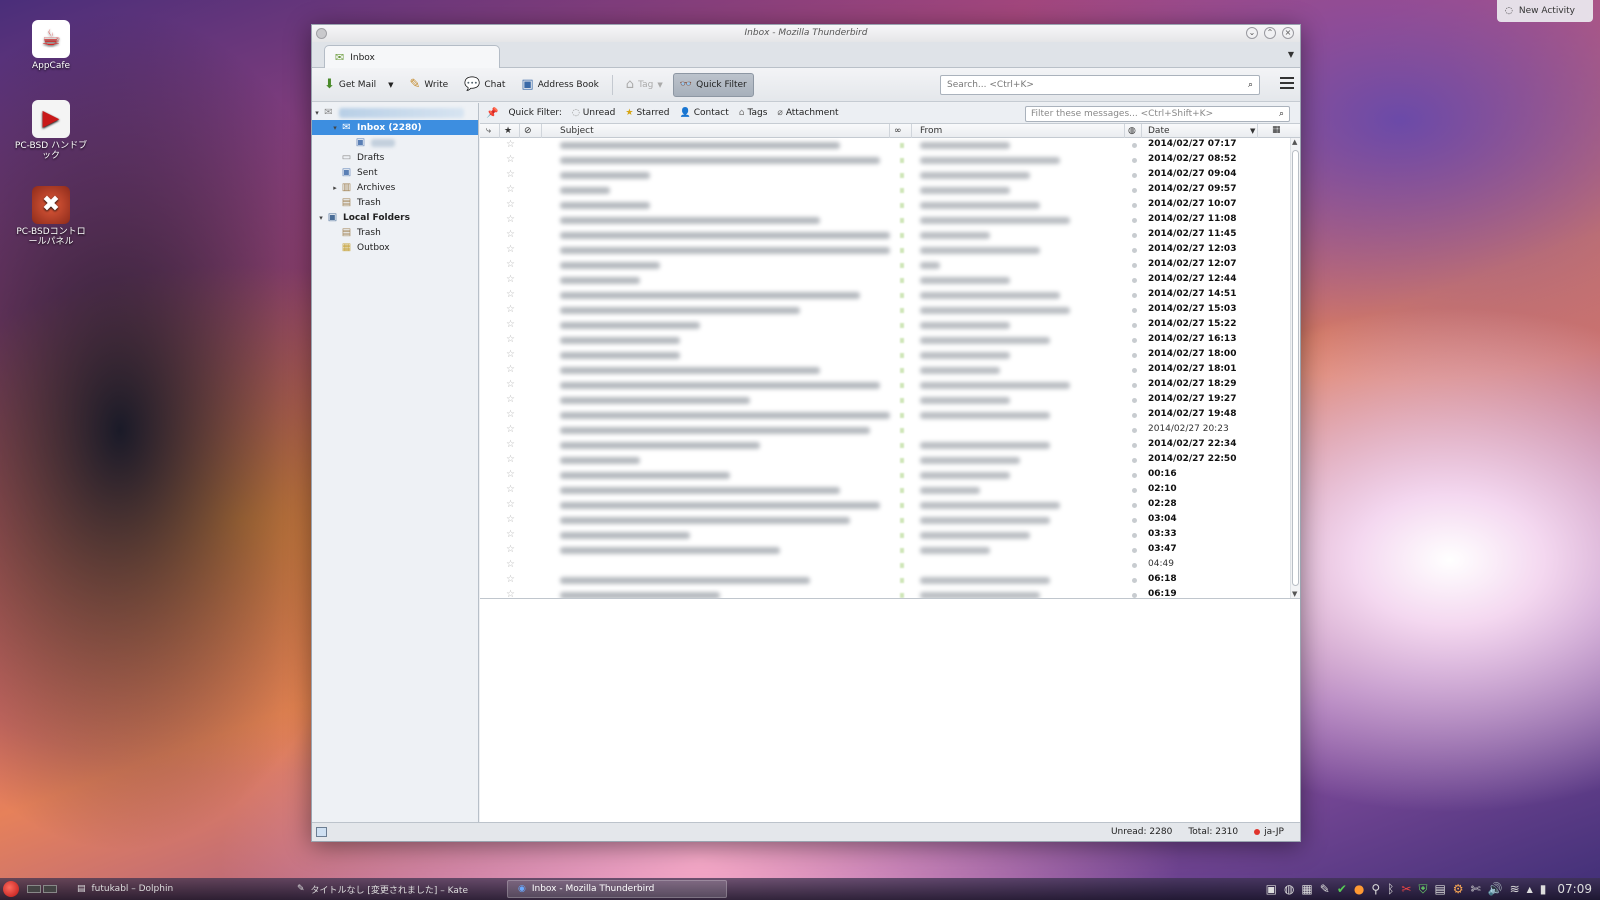 This screenshot has width=1600, height=900. What do you see at coordinates (885, 295) in the screenshot?
I see `message-row: ☆ 2014/02/27 14:51` at bounding box center [885, 295].